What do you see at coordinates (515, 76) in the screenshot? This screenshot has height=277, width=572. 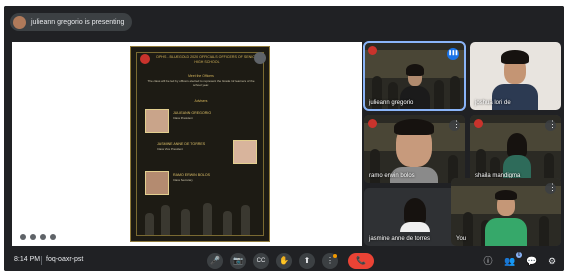 I see `participant-tile-2: joshua lori de` at bounding box center [515, 76].